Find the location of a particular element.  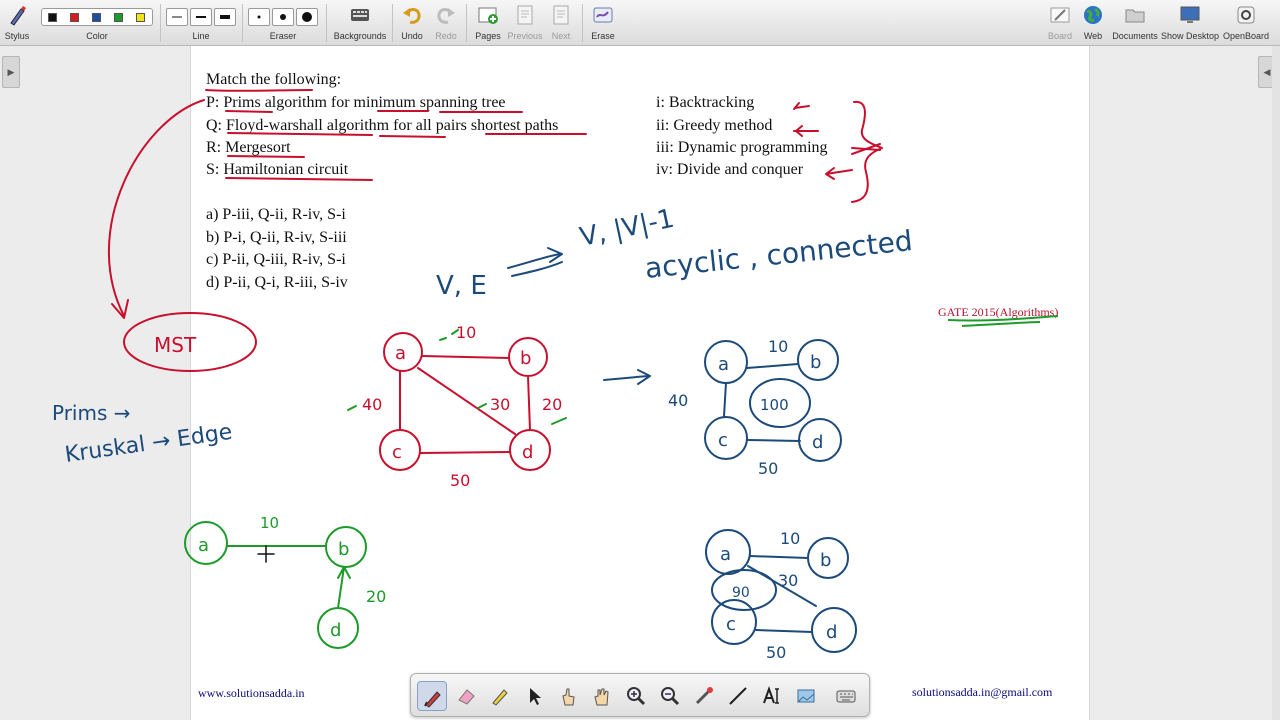

laser-pointer-icon is located at coordinates (704, 696).